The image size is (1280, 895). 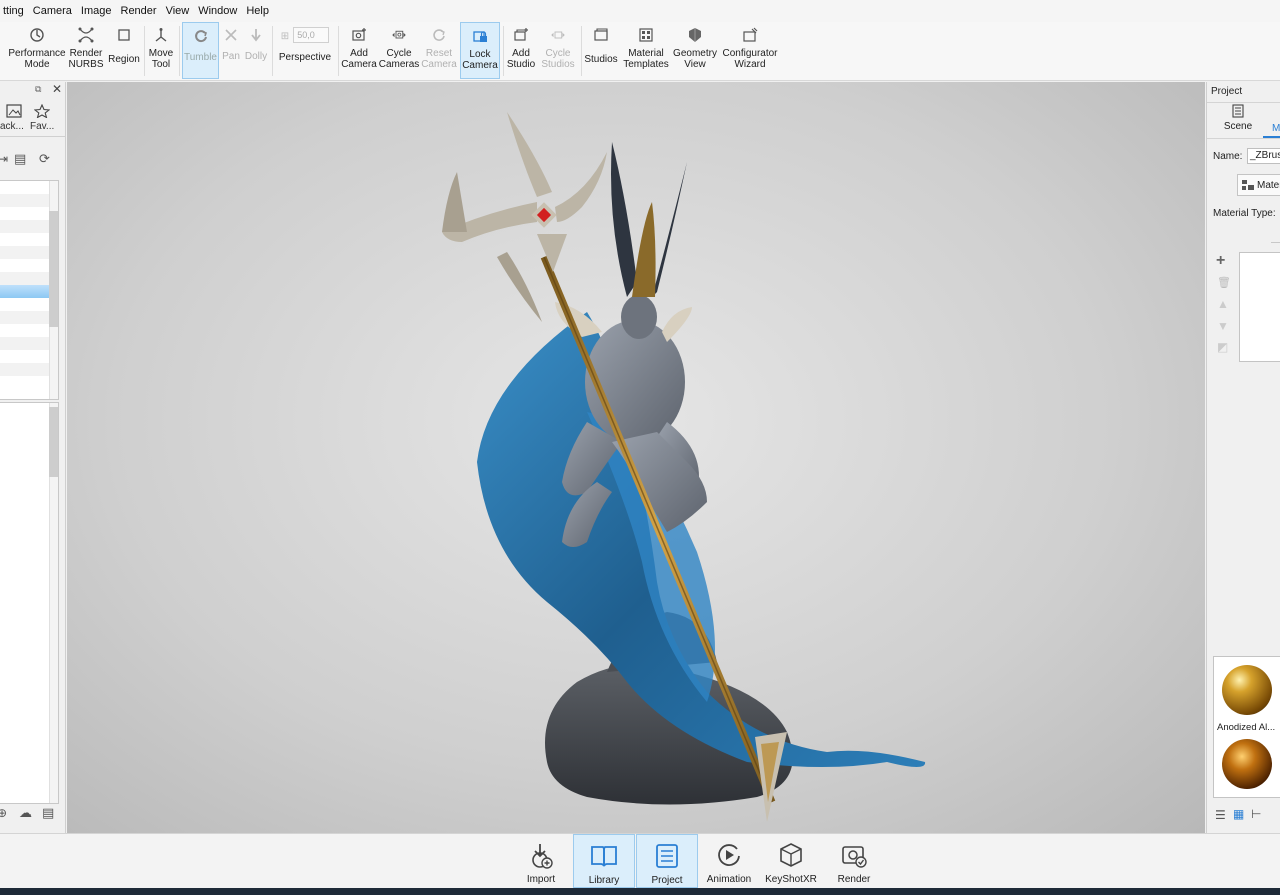 What do you see at coordinates (200, 50) in the screenshot?
I see `tumble-button: Tumble` at bounding box center [200, 50].